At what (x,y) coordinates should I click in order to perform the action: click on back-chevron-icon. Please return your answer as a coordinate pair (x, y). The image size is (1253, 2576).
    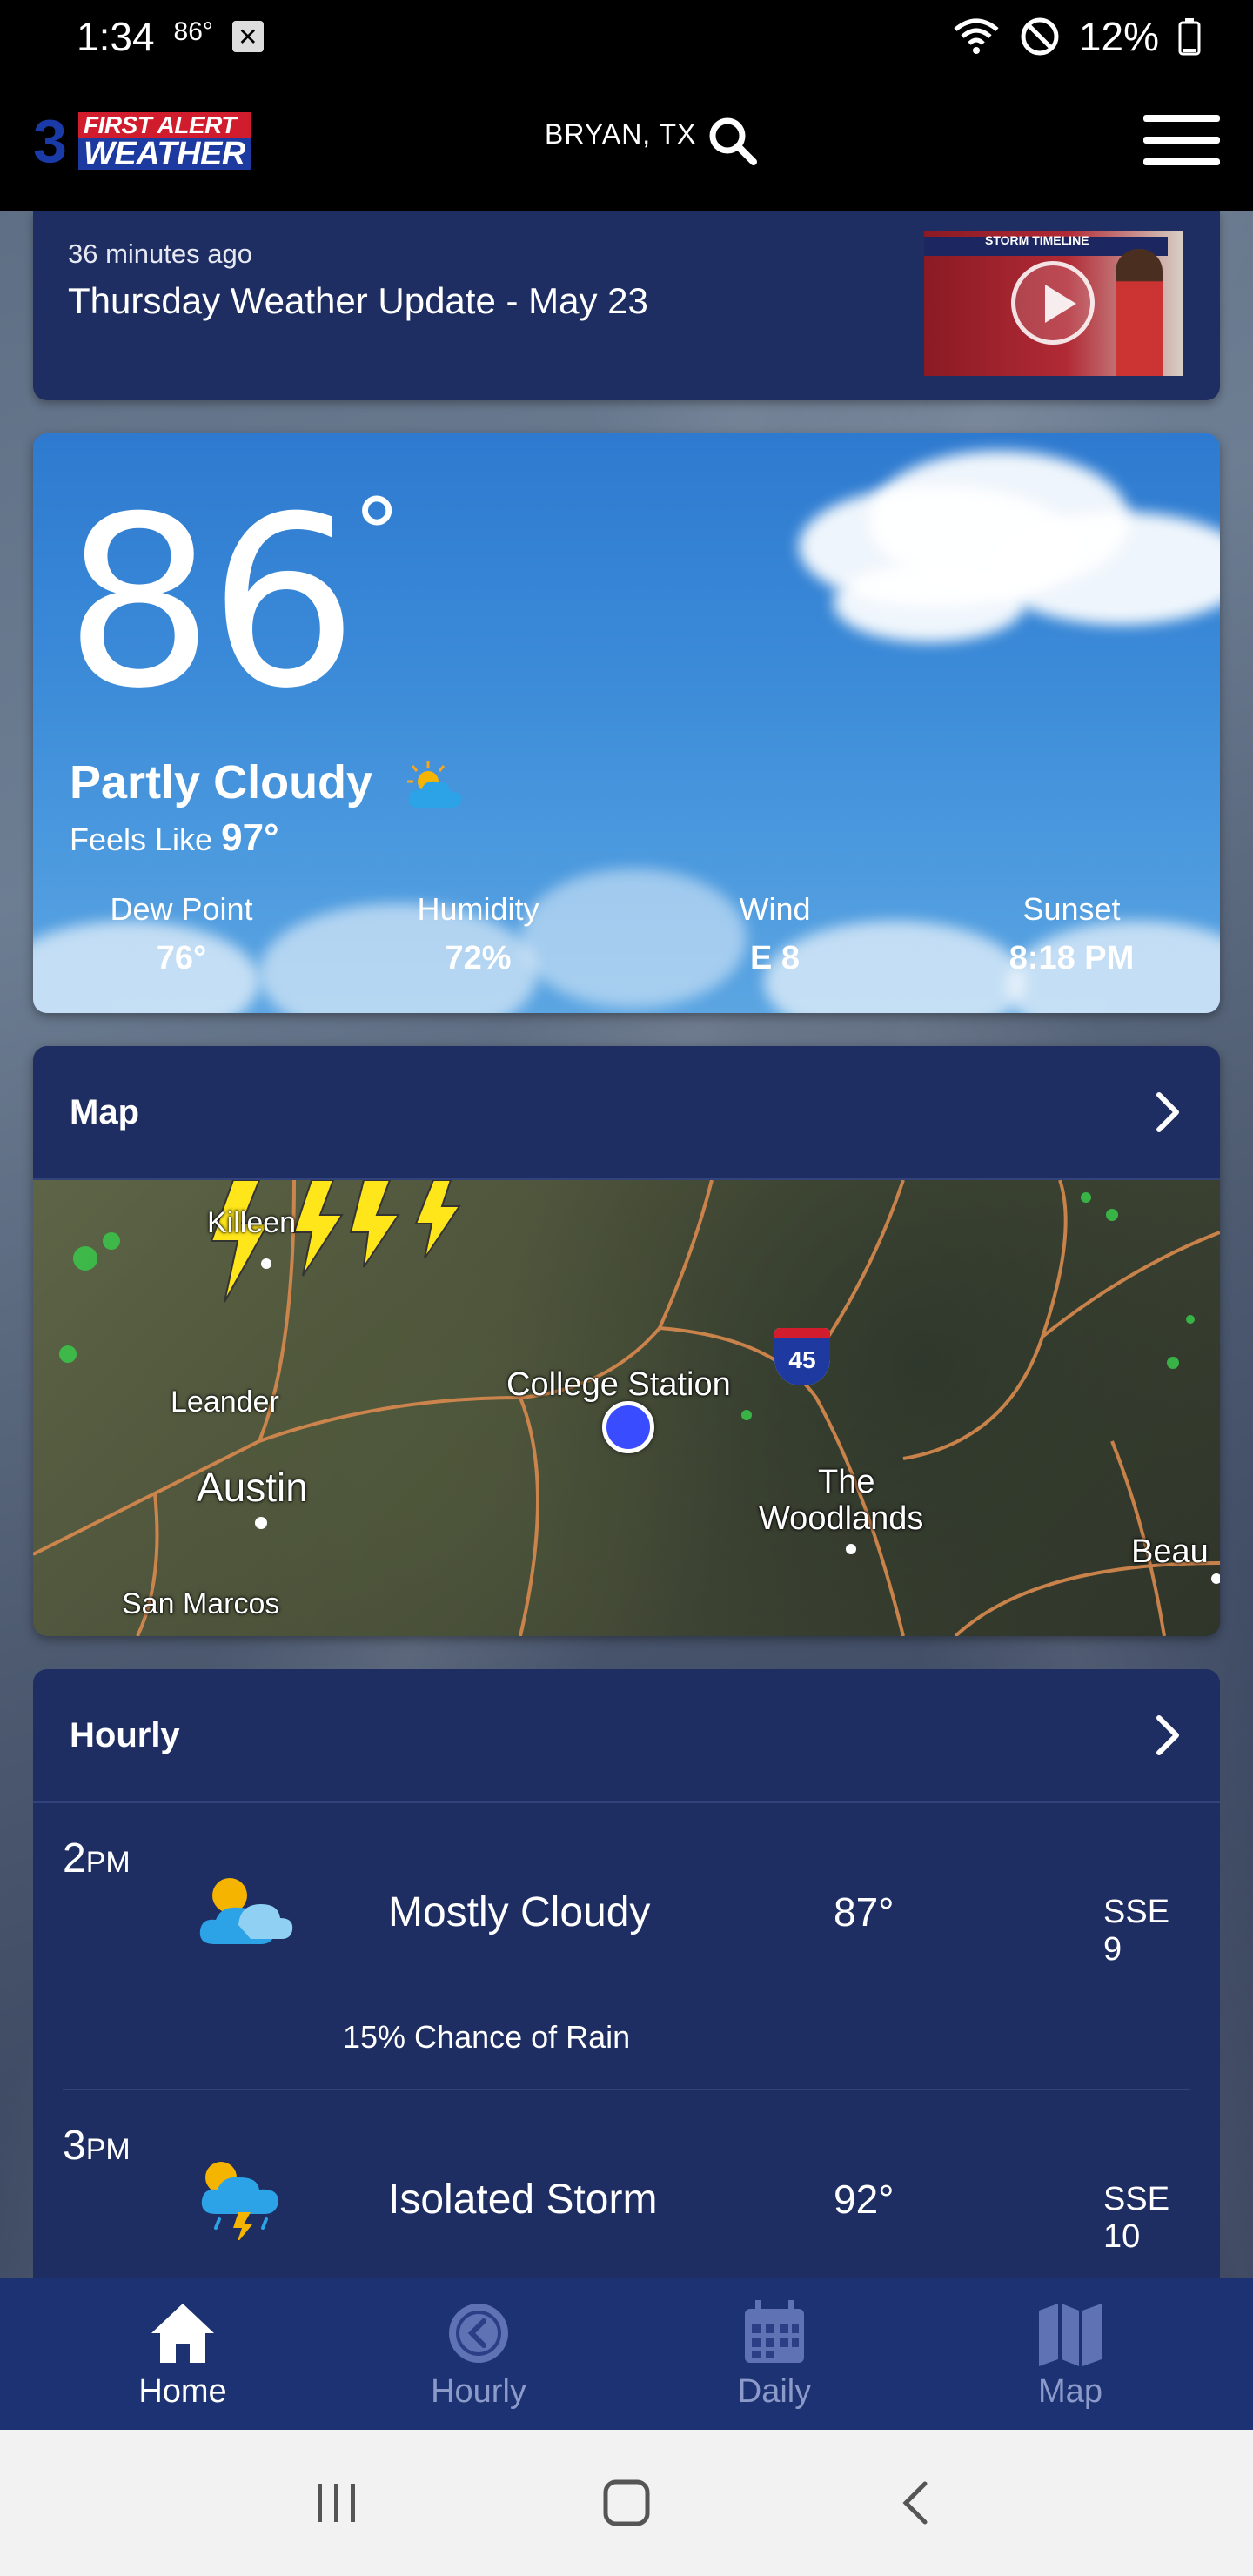
    Looking at the image, I should click on (915, 2503).